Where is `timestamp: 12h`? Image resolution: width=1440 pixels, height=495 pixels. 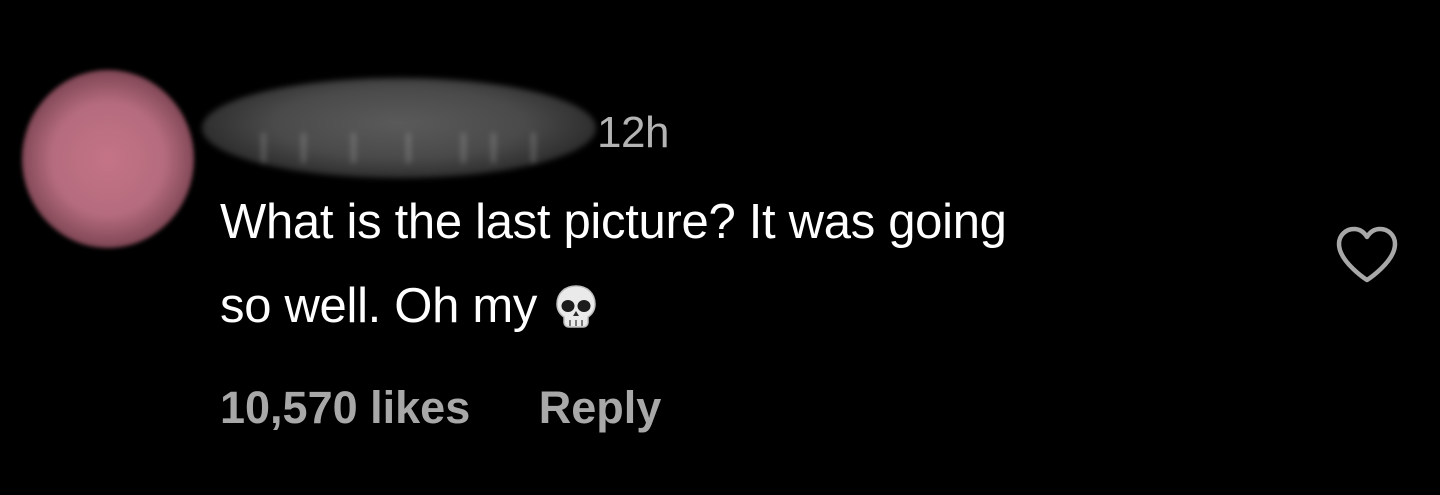
timestamp: 12h is located at coordinates (633, 132).